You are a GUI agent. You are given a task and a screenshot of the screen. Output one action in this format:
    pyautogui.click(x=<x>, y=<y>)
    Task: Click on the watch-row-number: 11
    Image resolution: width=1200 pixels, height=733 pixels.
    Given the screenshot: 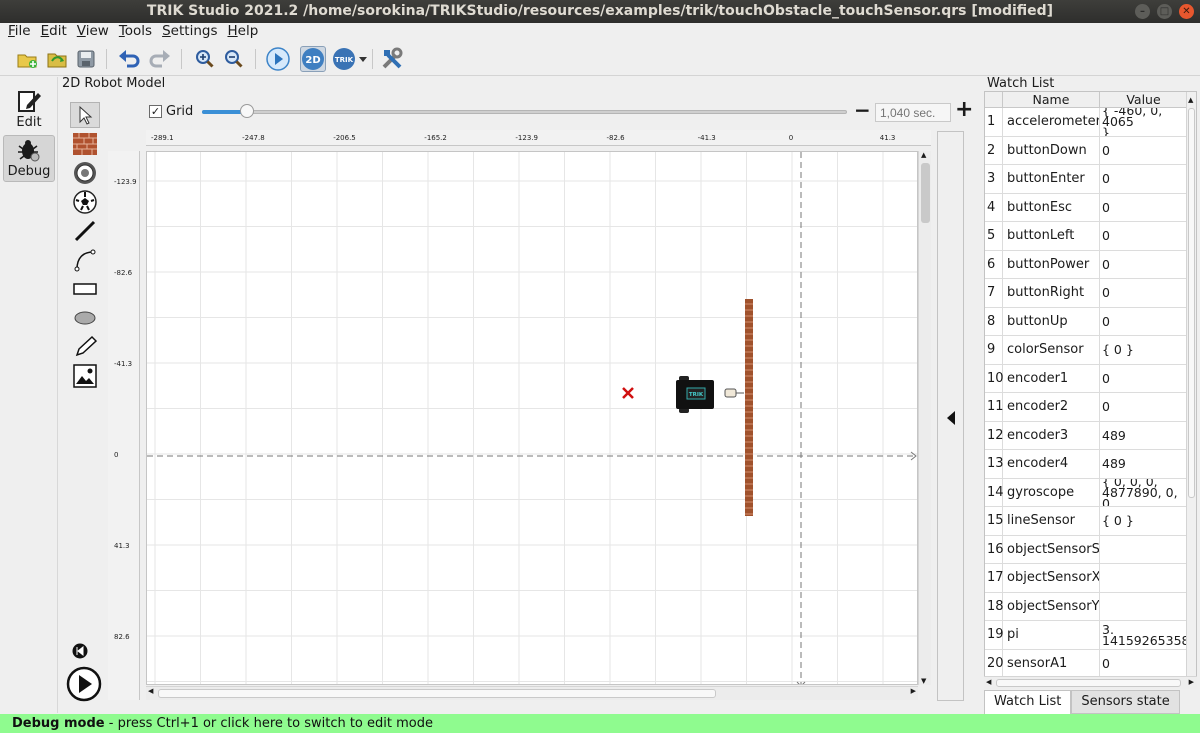 What is the action you would take?
    pyautogui.click(x=994, y=407)
    